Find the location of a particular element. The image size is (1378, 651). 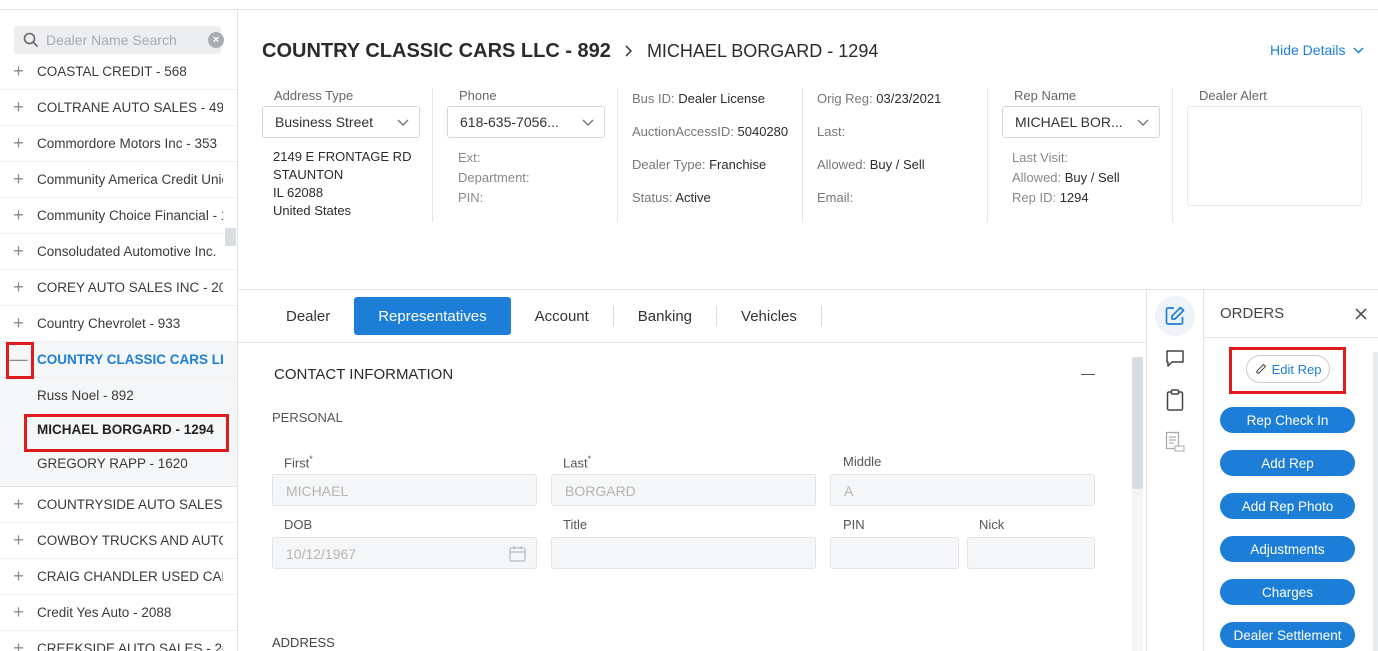

dealer-search-input is located at coordinates (121, 40).